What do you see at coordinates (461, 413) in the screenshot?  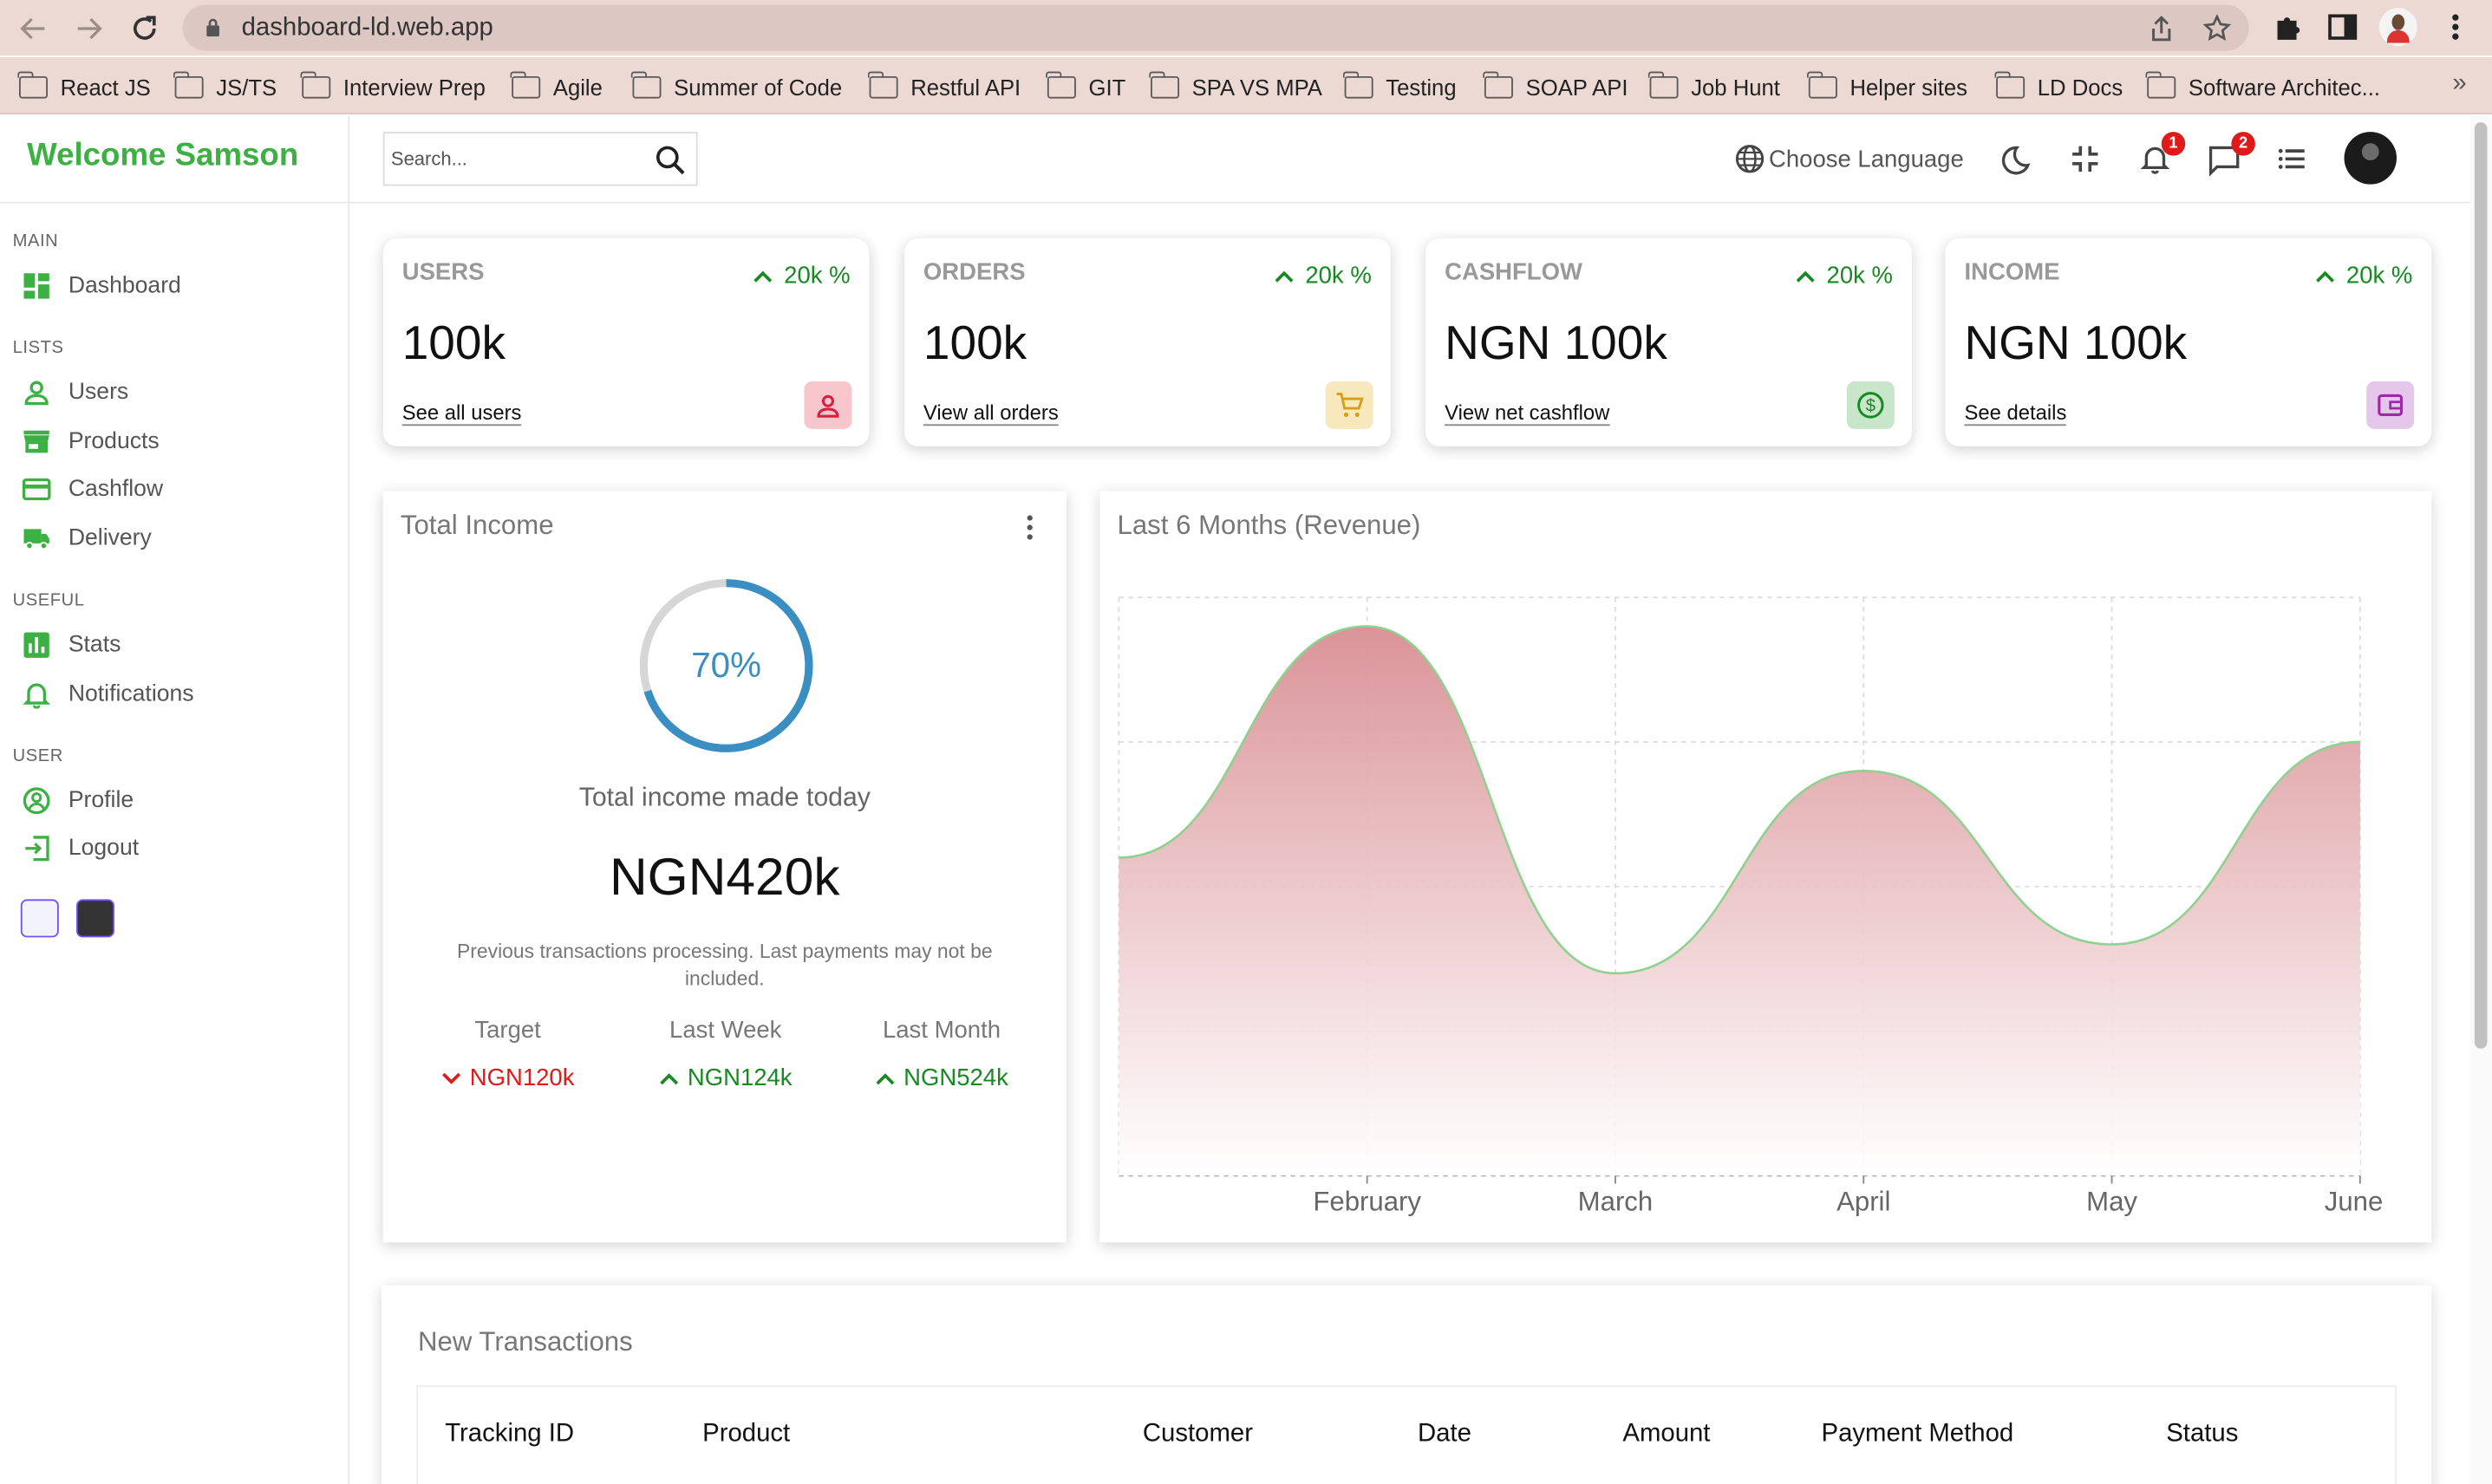 I see `widget-link: See all users` at bounding box center [461, 413].